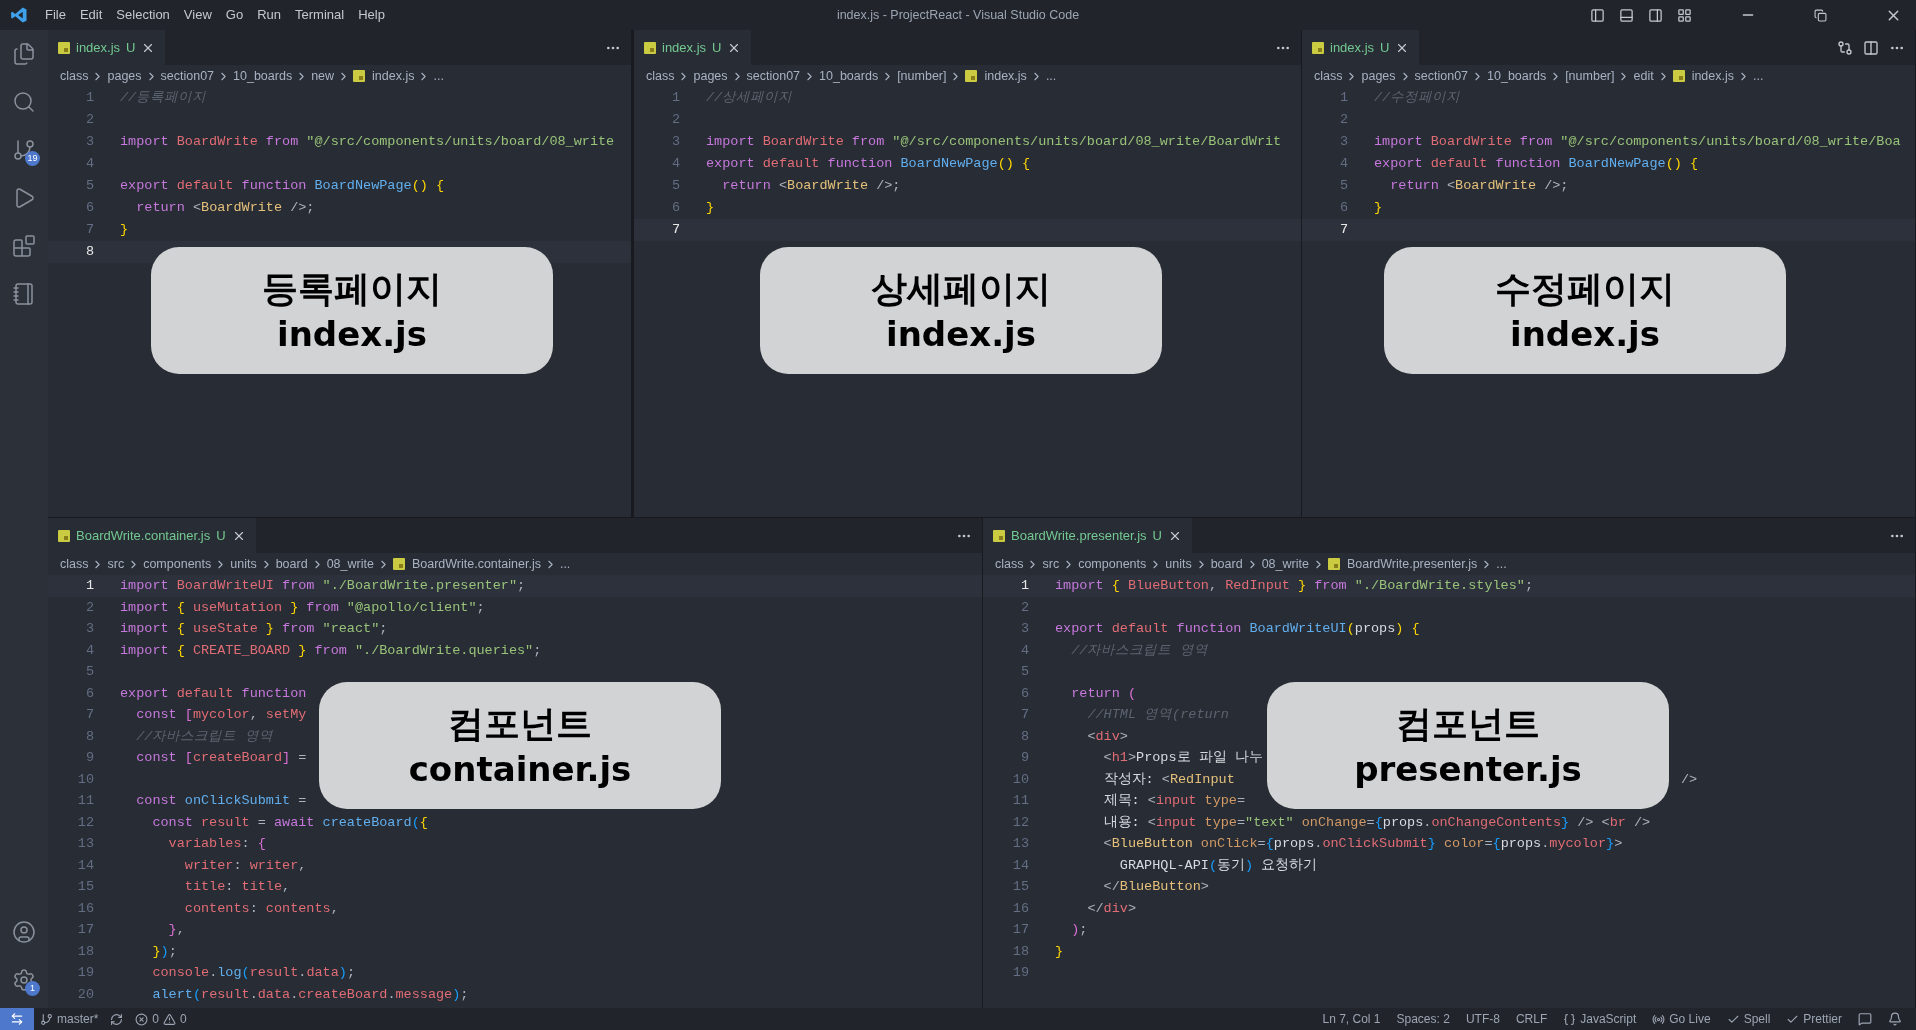  What do you see at coordinates (85, 822) in the screenshot?
I see `line-number: 12` at bounding box center [85, 822].